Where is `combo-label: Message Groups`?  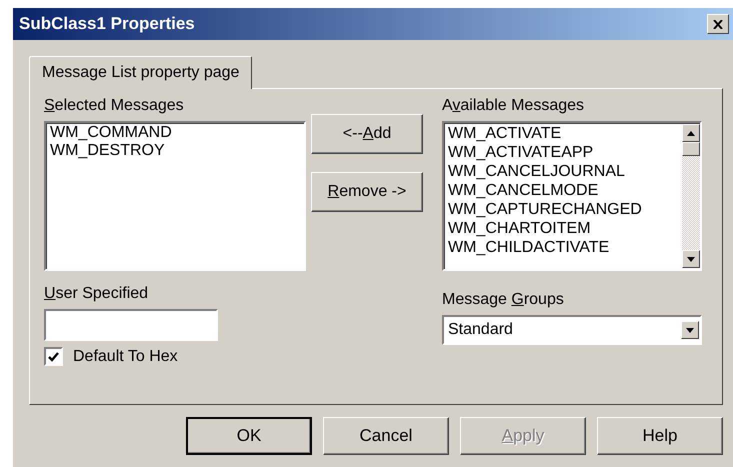
combo-label: Message Groups is located at coordinates (503, 300).